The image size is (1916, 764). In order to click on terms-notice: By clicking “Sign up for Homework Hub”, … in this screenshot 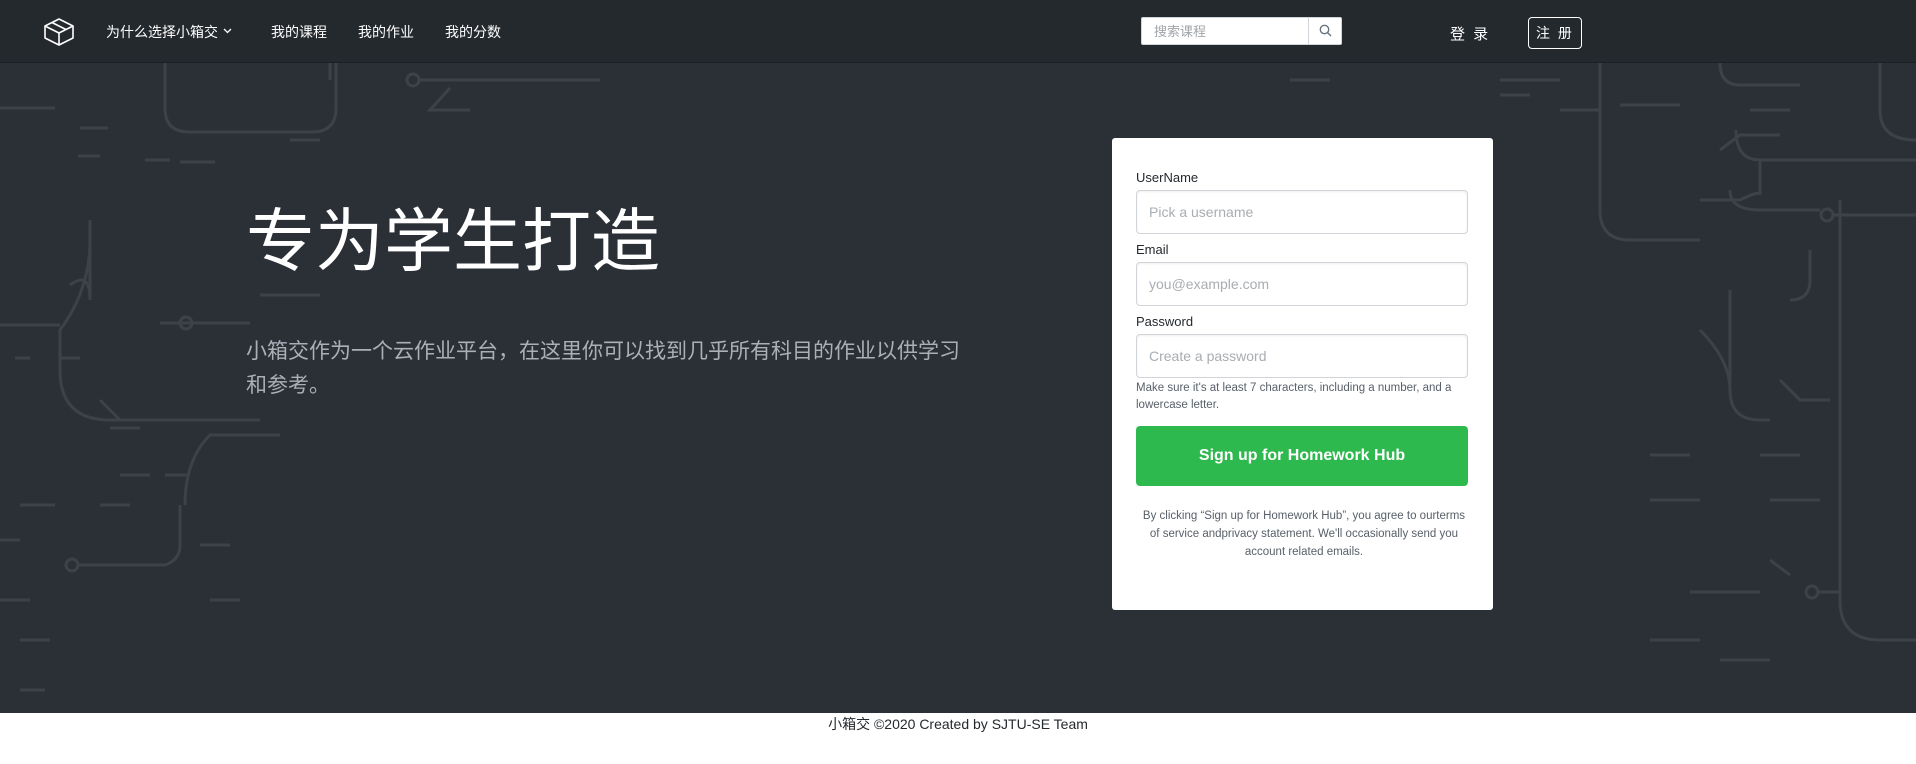, I will do `click(1304, 534)`.